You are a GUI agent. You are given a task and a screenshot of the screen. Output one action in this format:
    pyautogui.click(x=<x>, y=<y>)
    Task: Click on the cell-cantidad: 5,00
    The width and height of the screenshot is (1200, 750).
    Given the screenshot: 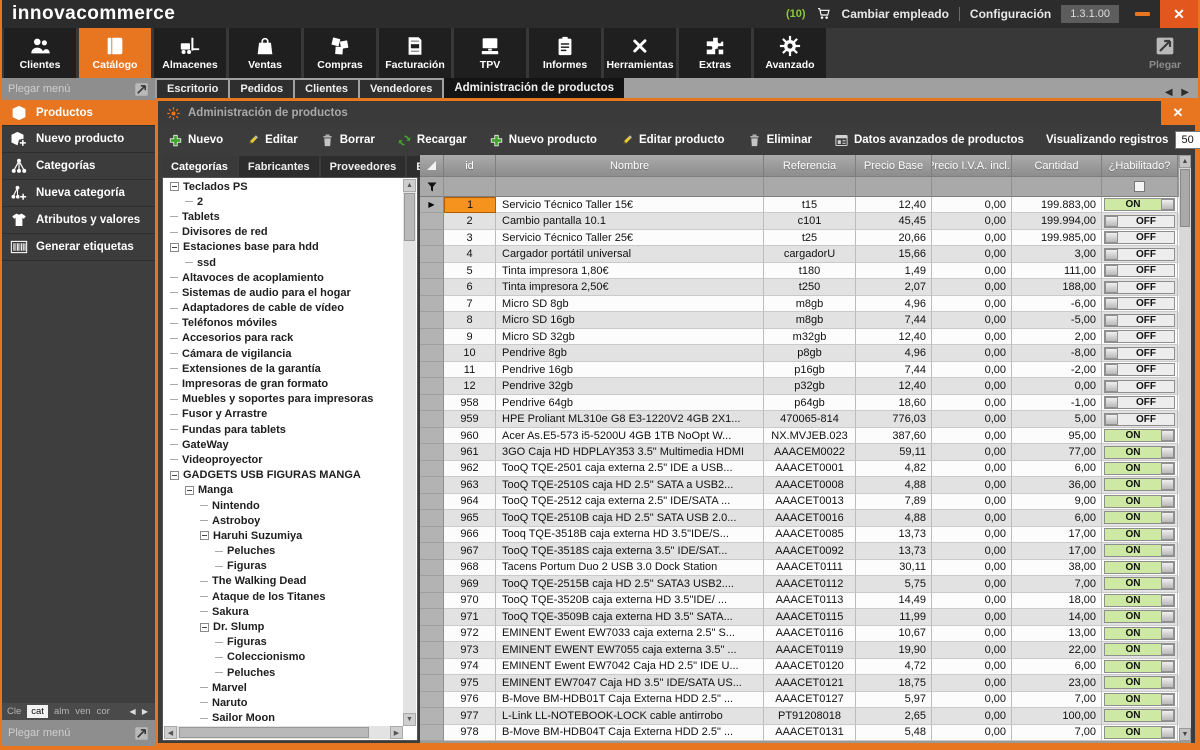 What is the action you would take?
    pyautogui.click(x=1057, y=419)
    